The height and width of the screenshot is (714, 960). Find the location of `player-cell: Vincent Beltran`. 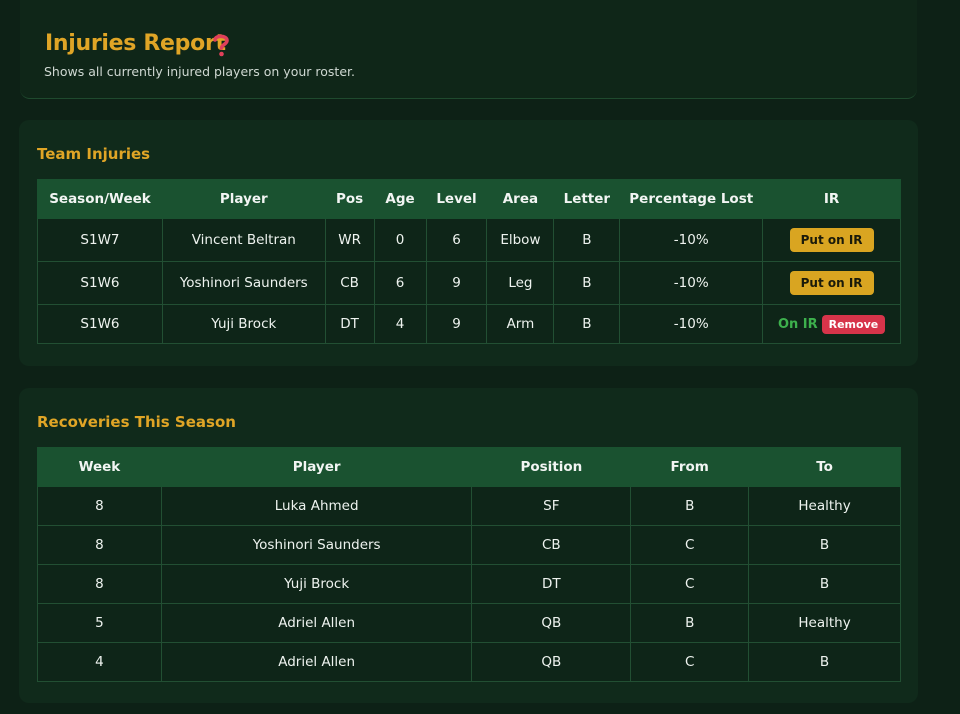

player-cell: Vincent Beltran is located at coordinates (243, 240).